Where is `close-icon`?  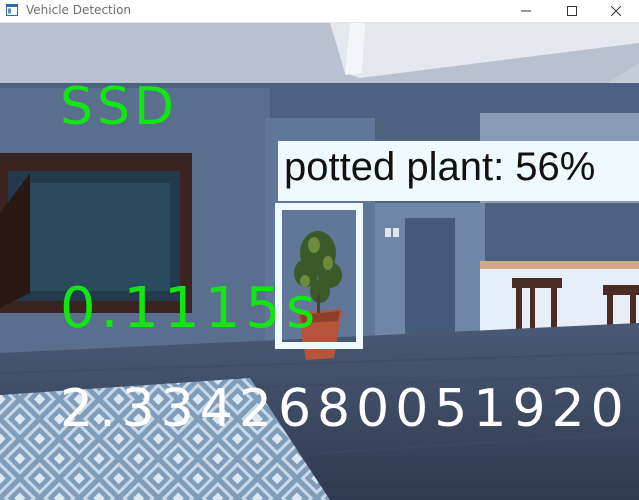 close-icon is located at coordinates (616, 11).